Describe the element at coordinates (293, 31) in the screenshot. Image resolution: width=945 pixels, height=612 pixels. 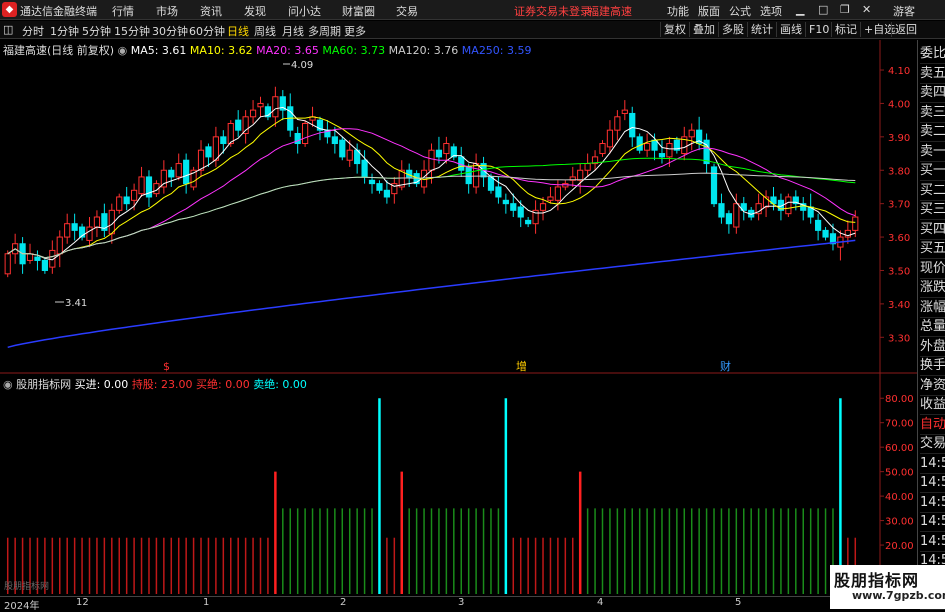
I see `period-monthly: 月线` at that location.